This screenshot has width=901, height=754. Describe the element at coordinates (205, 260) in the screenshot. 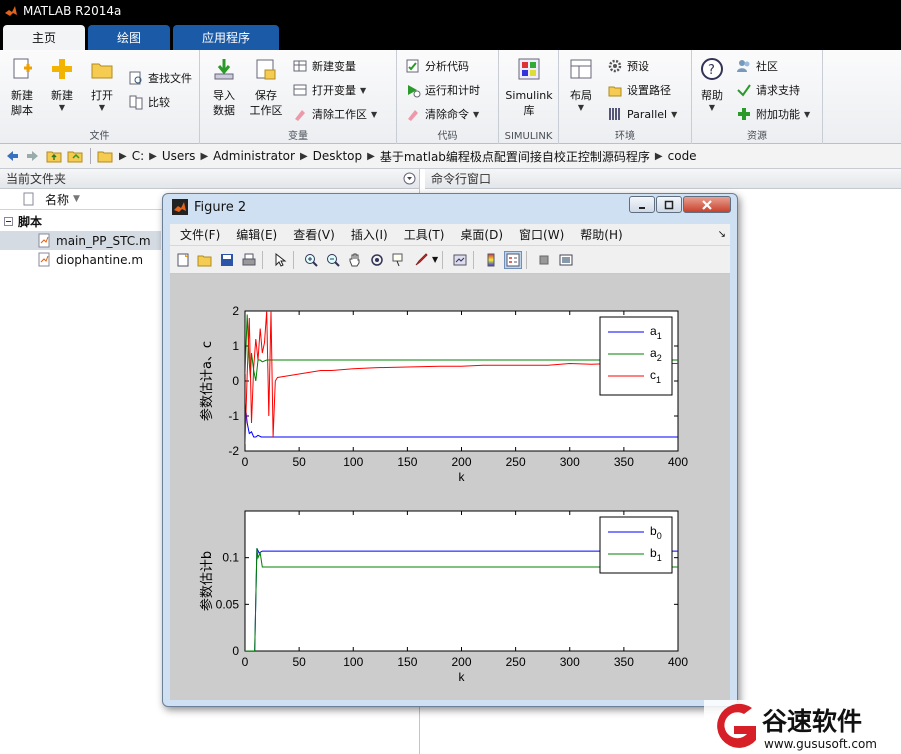

I see `open-file-button` at that location.